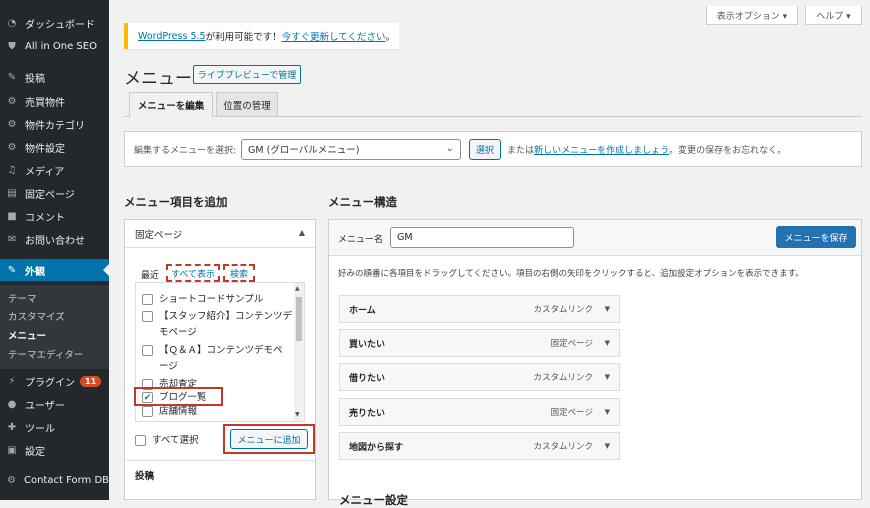 This screenshot has width=870, height=508. I want to click on menu-name-label: メニュー名, so click(361, 240).